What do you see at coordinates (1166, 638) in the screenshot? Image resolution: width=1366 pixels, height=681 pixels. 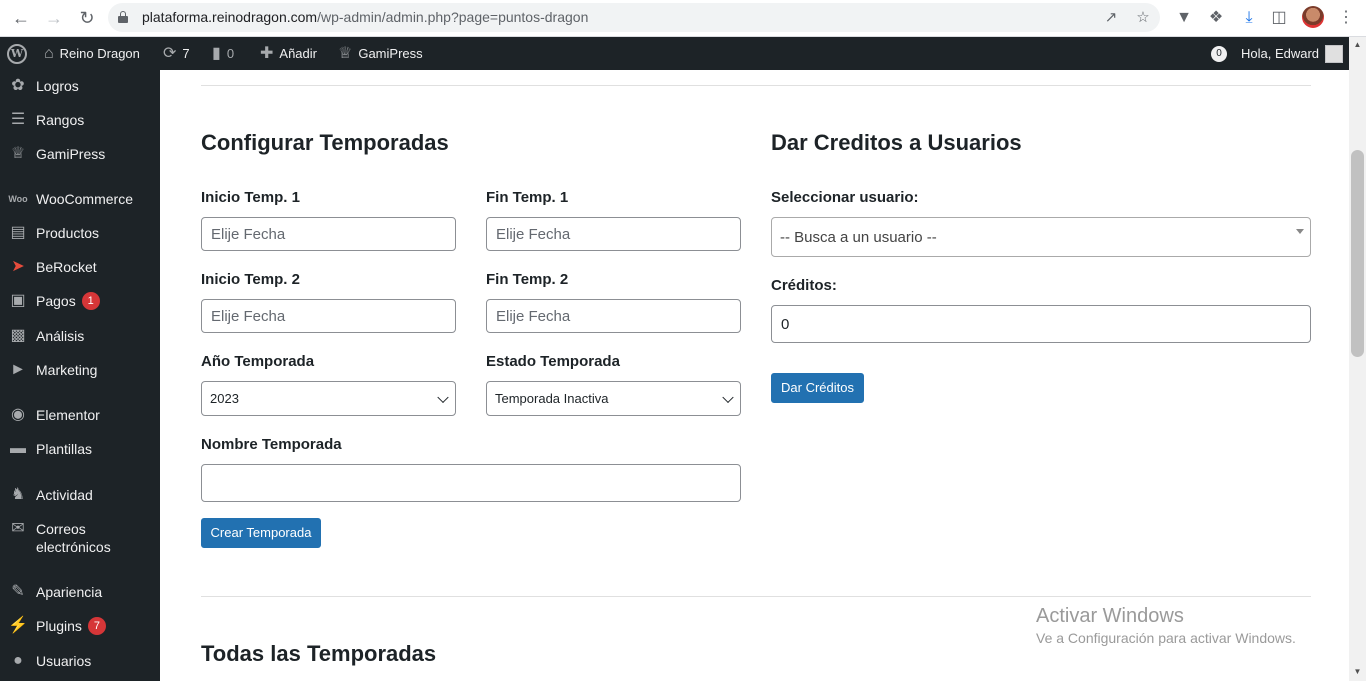 I see `windows-activation-subtitle: Ve a Configuración para activar Windows.` at bounding box center [1166, 638].